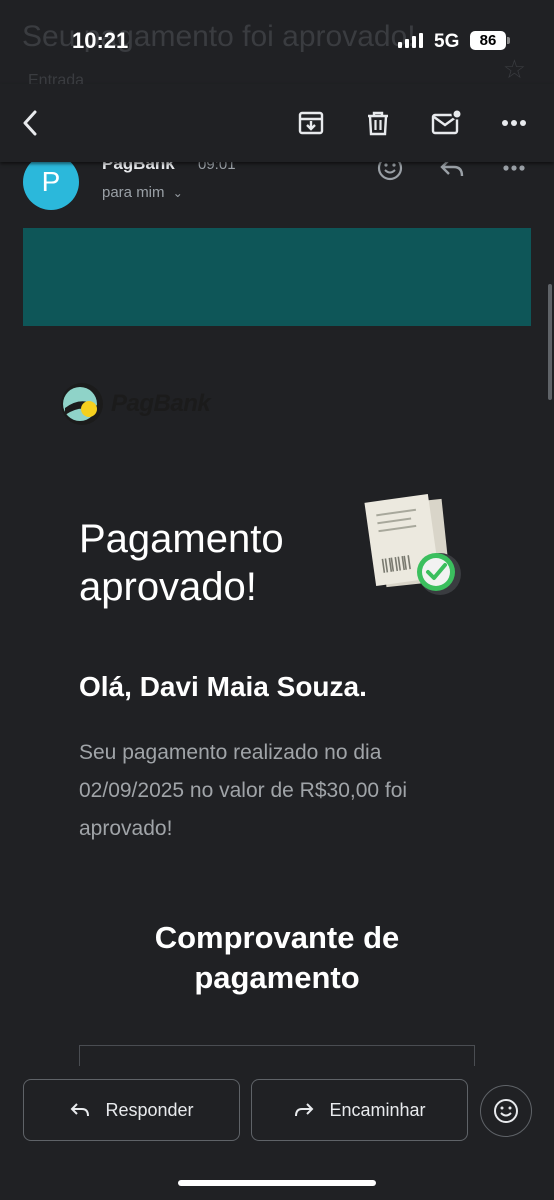 The height and width of the screenshot is (1200, 554). I want to click on reply-label: Responder, so click(149, 1109).